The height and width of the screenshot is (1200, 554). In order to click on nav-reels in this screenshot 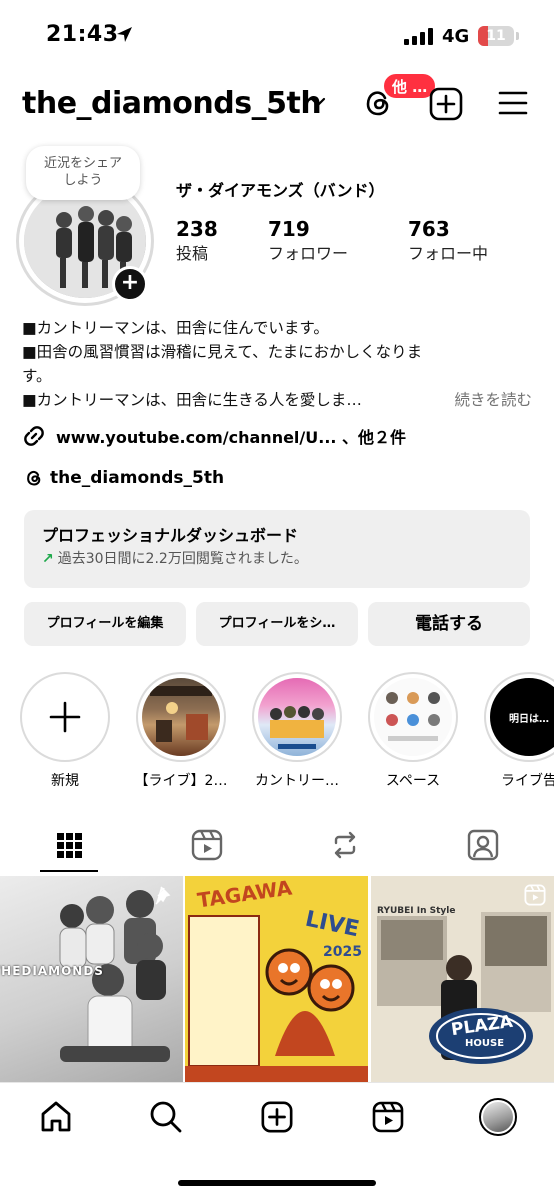, I will do `click(388, 1117)`.